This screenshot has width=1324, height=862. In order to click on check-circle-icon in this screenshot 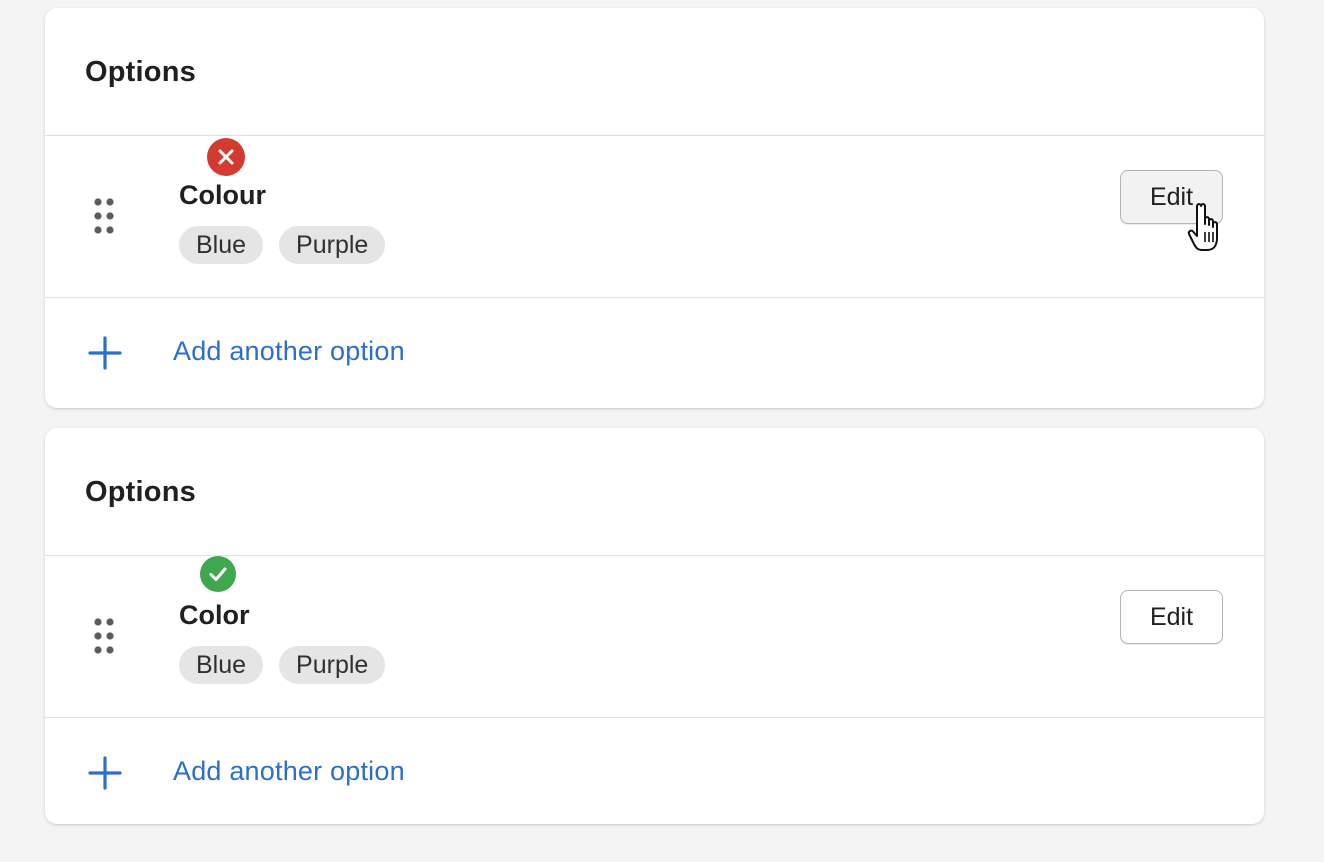, I will do `click(218, 574)`.